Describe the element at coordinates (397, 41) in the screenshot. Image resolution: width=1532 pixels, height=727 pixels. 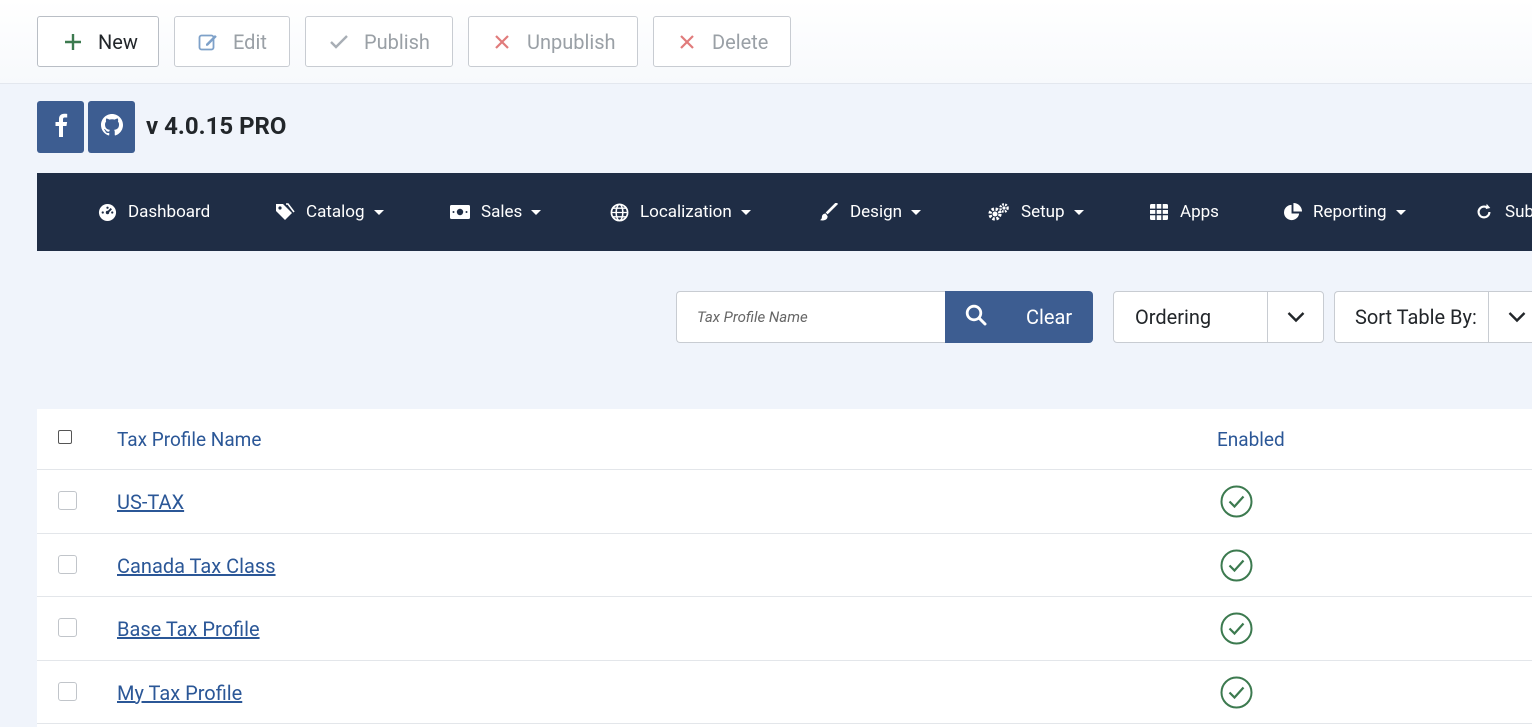
I see `publish-label: Publish` at that location.